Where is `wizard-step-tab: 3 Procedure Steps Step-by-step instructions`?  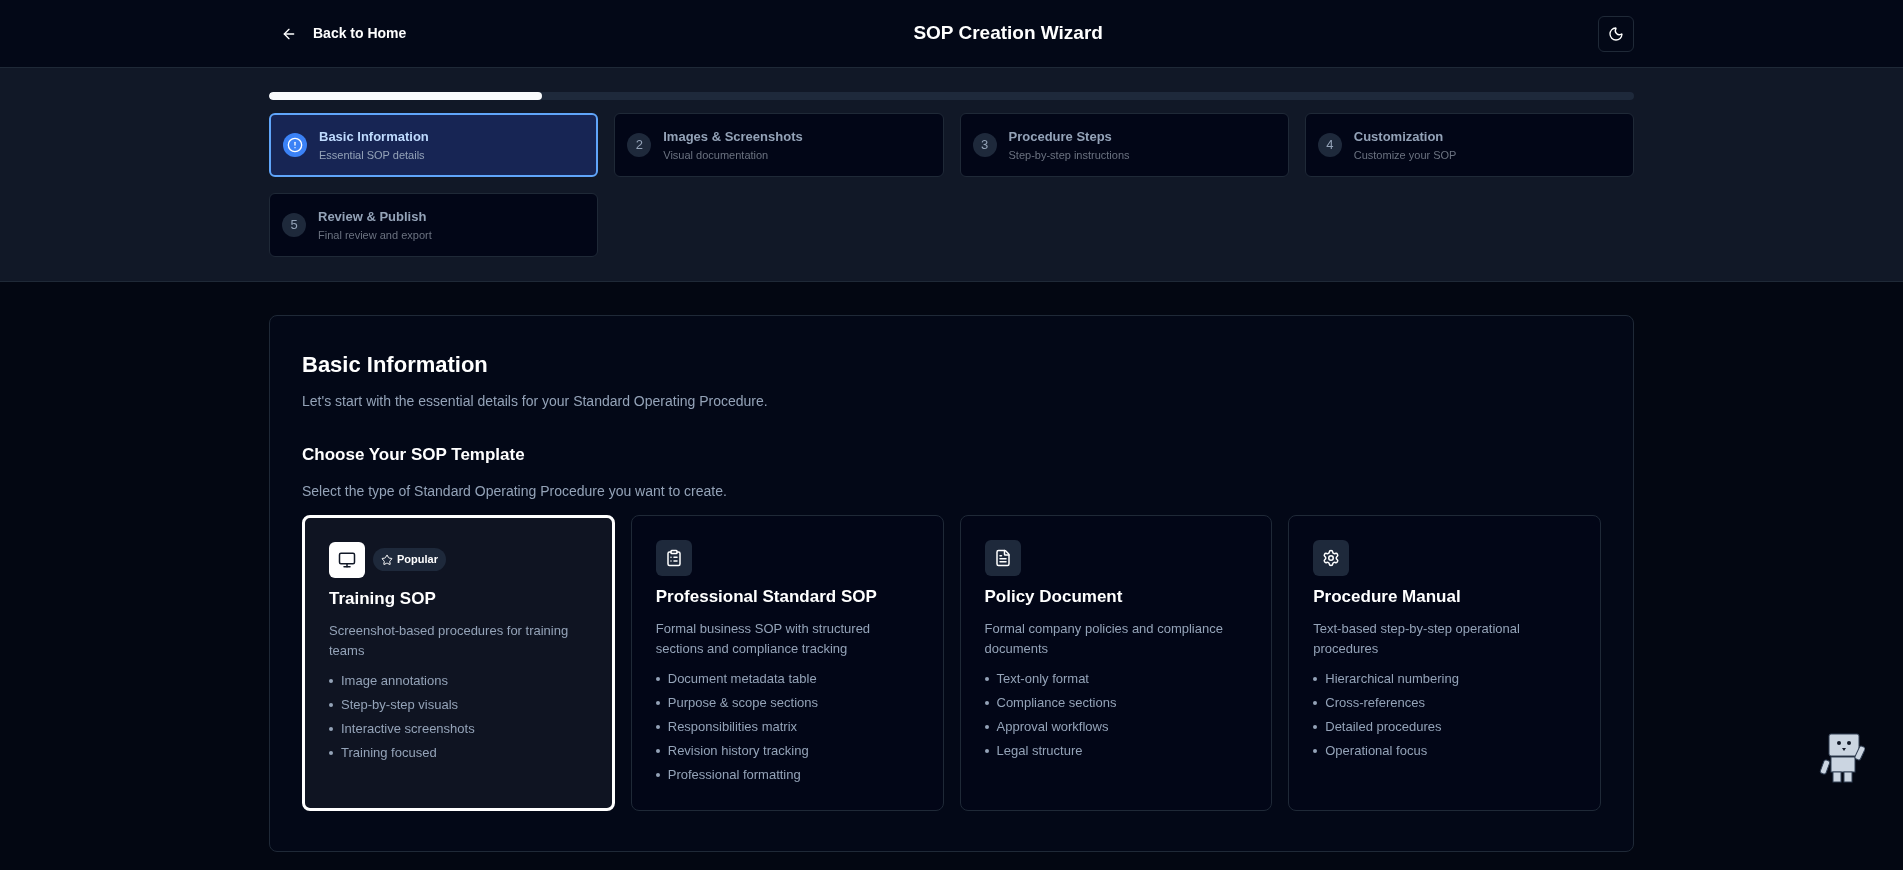
wizard-step-tab: 3 Procedure Steps Step-by-step instructions is located at coordinates (1124, 145).